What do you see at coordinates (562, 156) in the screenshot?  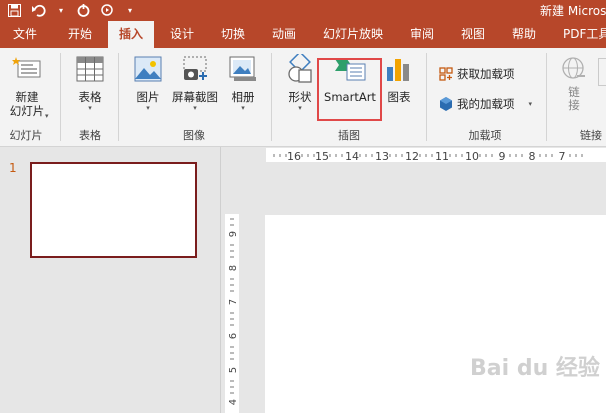 I see `hruler-label: 7` at bounding box center [562, 156].